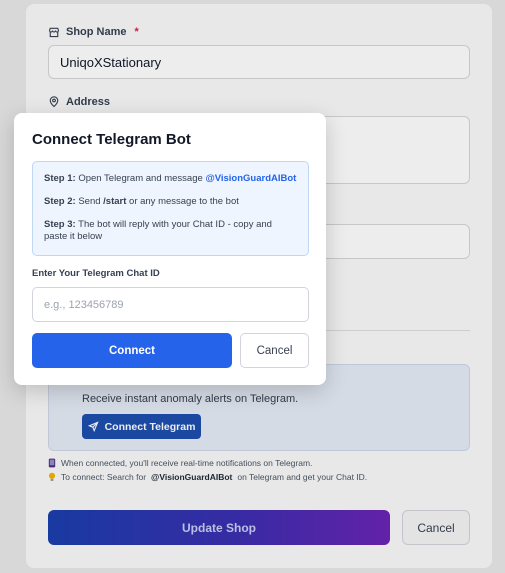  Describe the element at coordinates (96, 273) in the screenshot. I see `chat-id-label: Enter Your Telegram Chat ID` at that location.